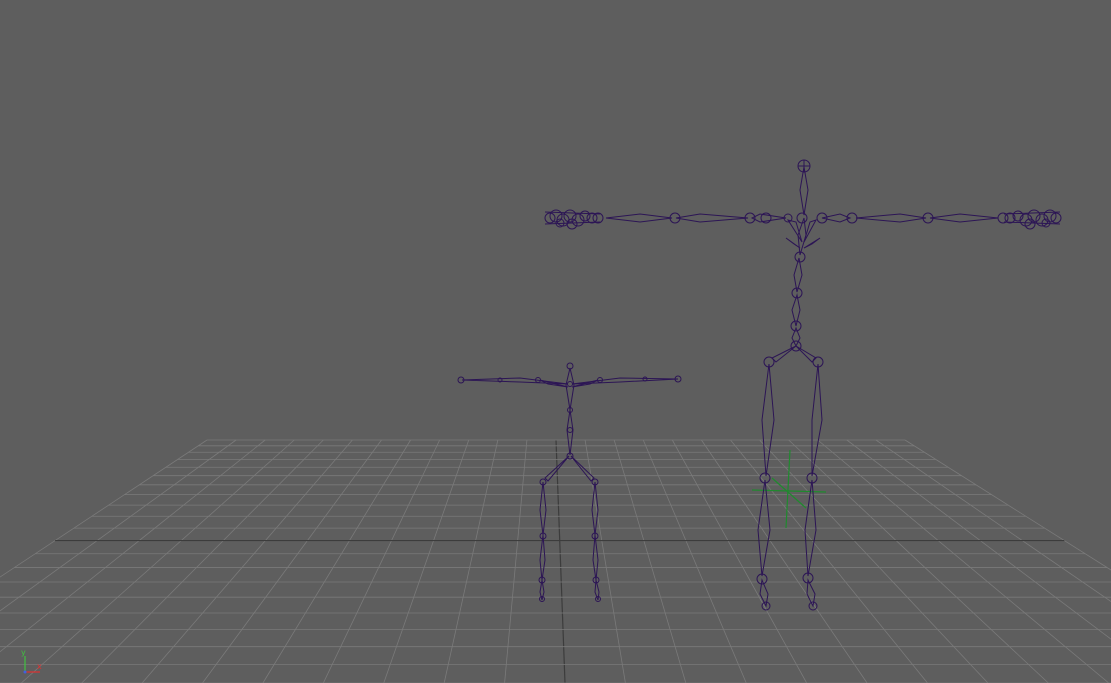  What do you see at coordinates (789, 493) in the screenshot?
I see `manip-depth-axis` at bounding box center [789, 493].